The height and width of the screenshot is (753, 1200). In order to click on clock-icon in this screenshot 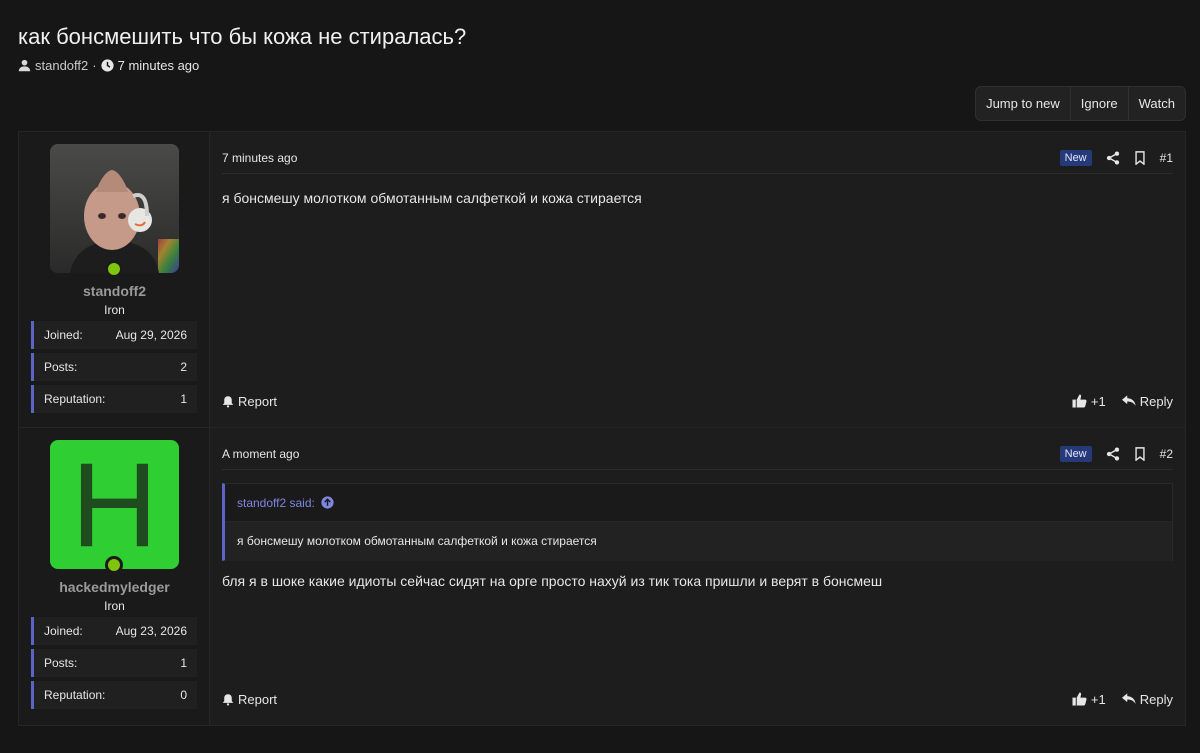, I will do `click(107, 65)`.